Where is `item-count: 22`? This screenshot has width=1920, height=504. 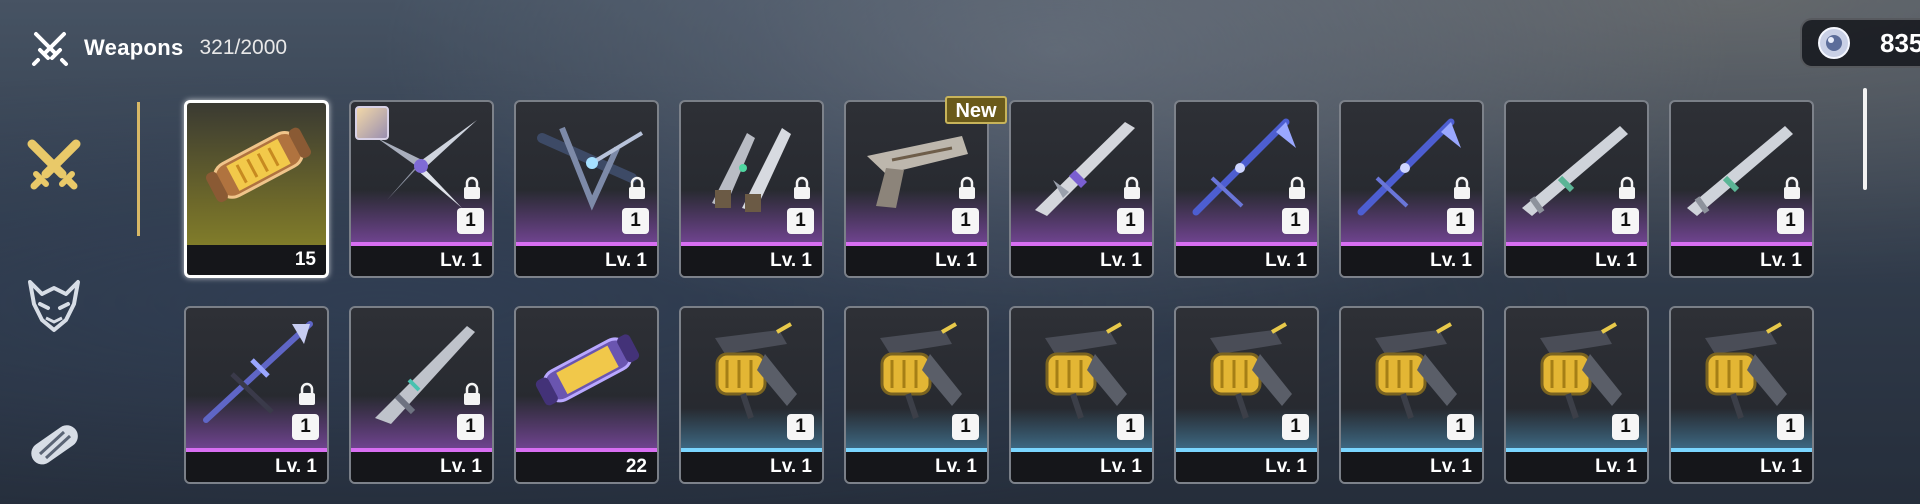 item-count: 22 is located at coordinates (586, 467).